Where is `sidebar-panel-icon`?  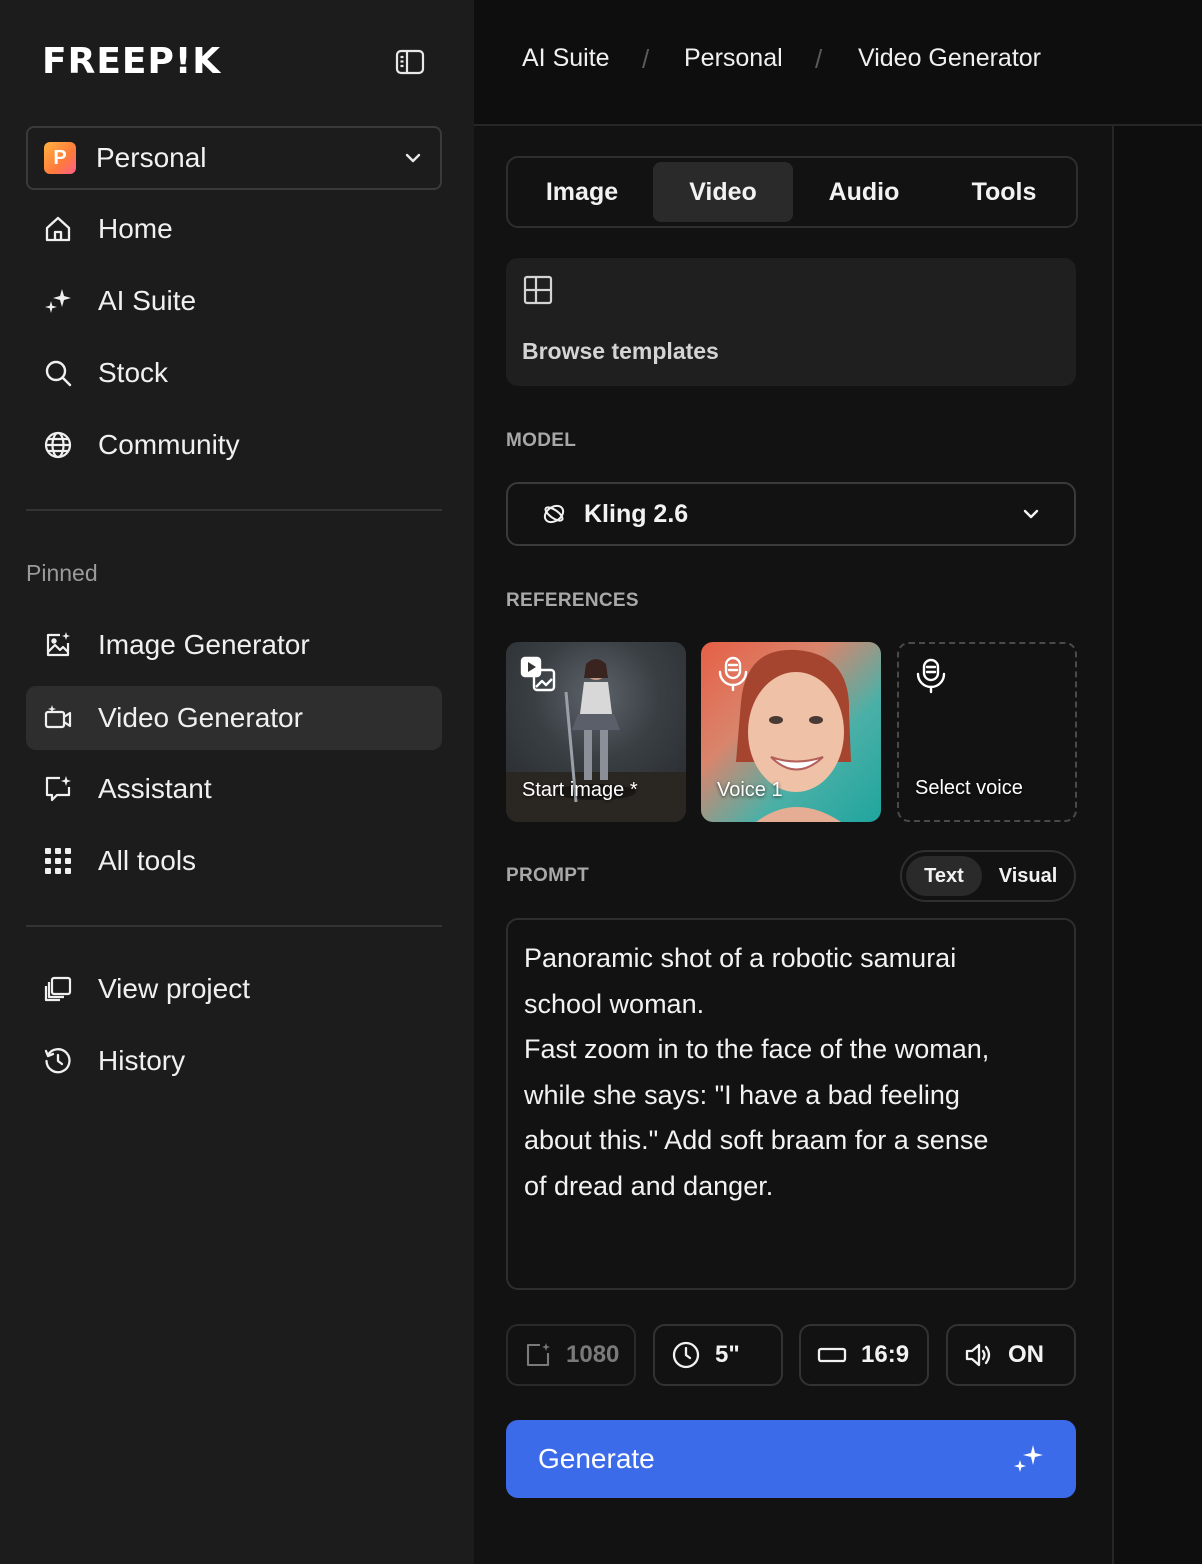
sidebar-panel-icon is located at coordinates (410, 62).